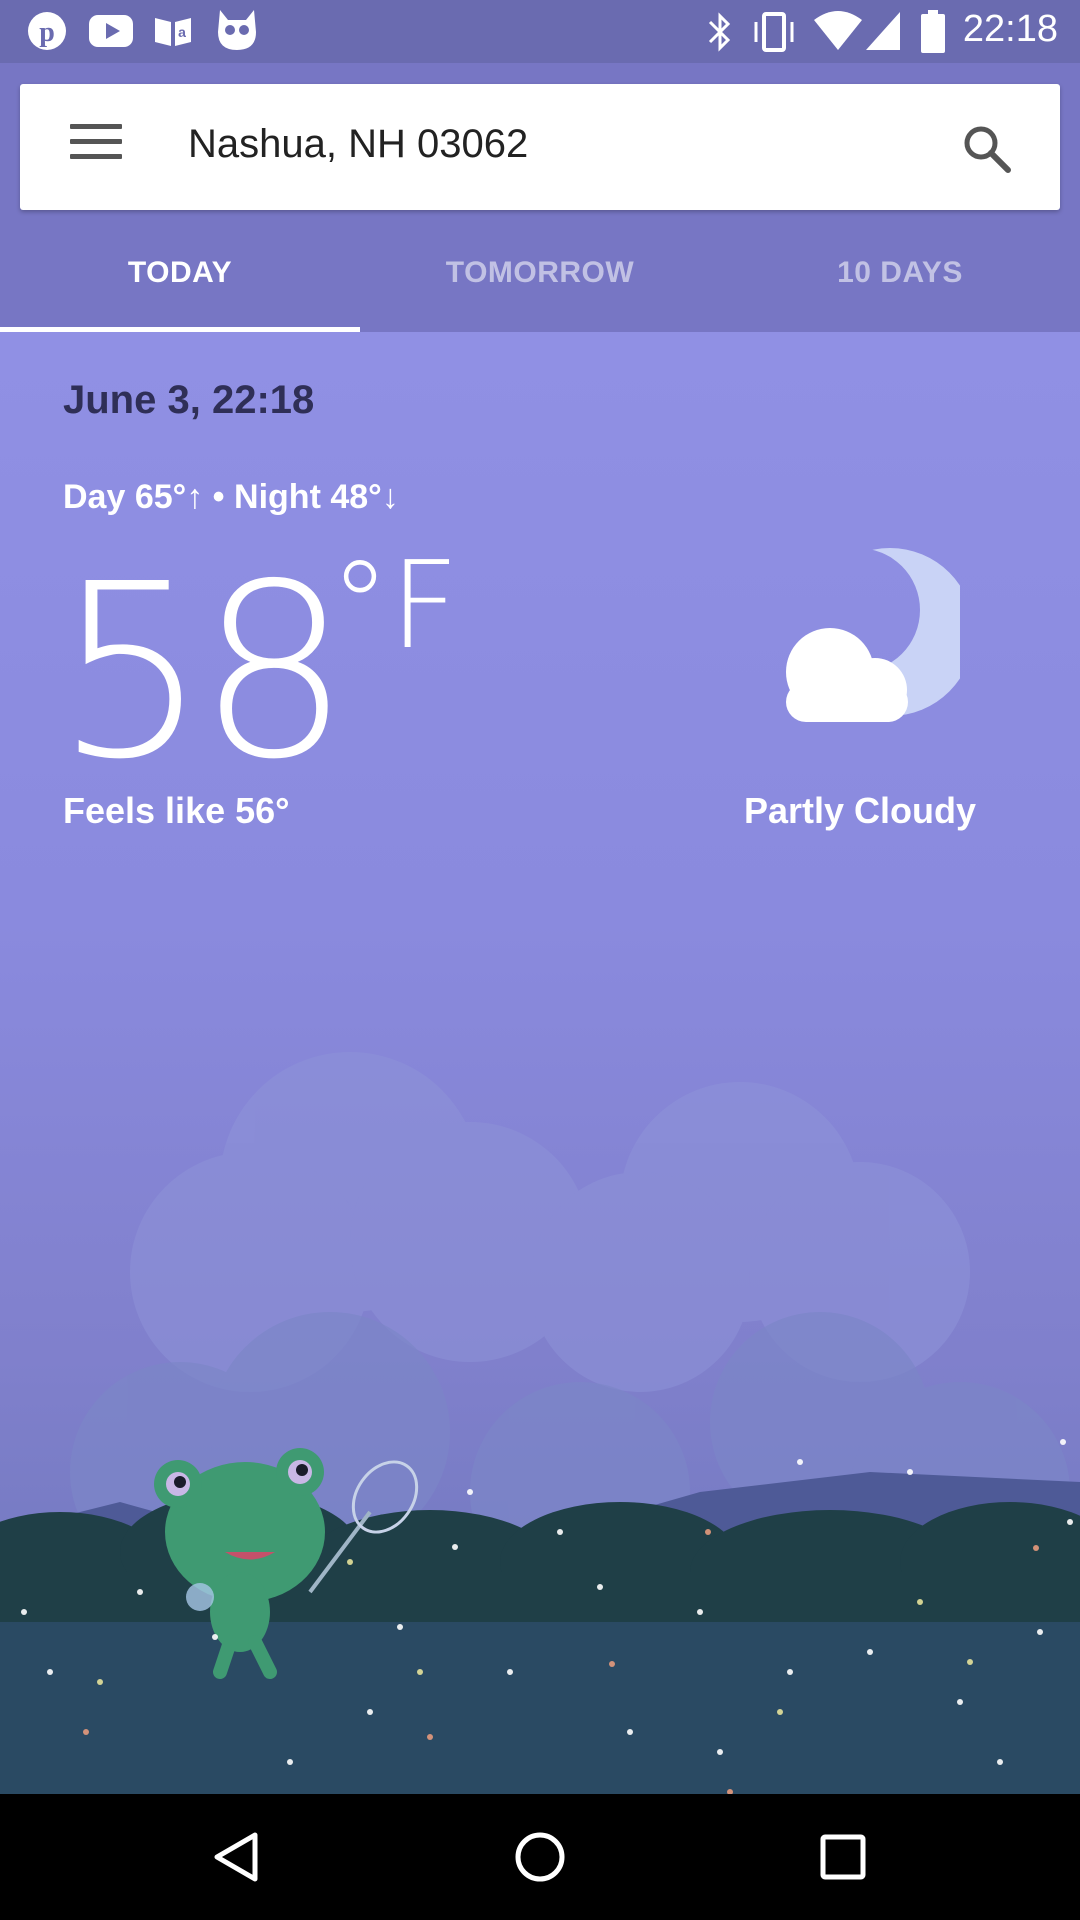 This screenshot has height=1920, width=1080. Describe the element at coordinates (540, 147) in the screenshot. I see `location-search-box: Nashua, NH 03062` at that location.